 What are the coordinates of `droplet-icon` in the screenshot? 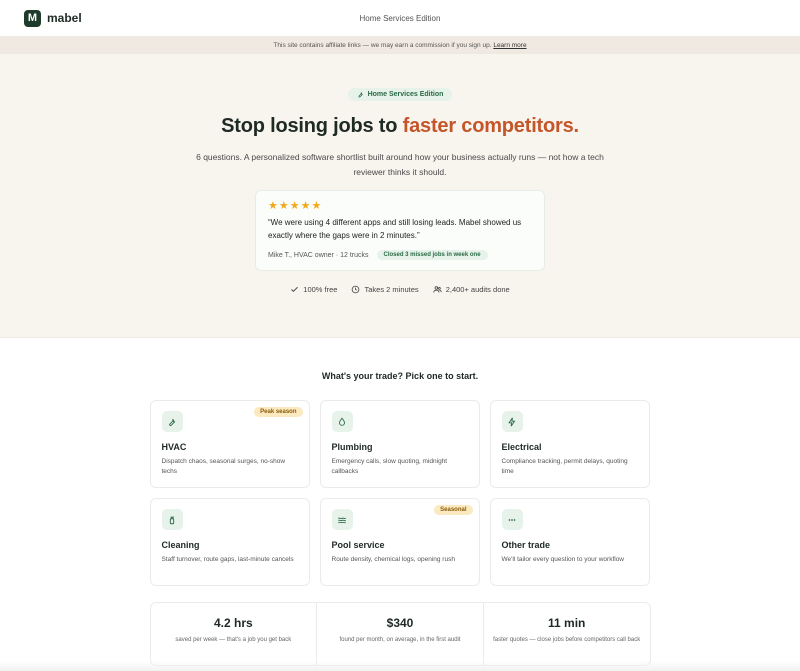 It's located at (342, 421).